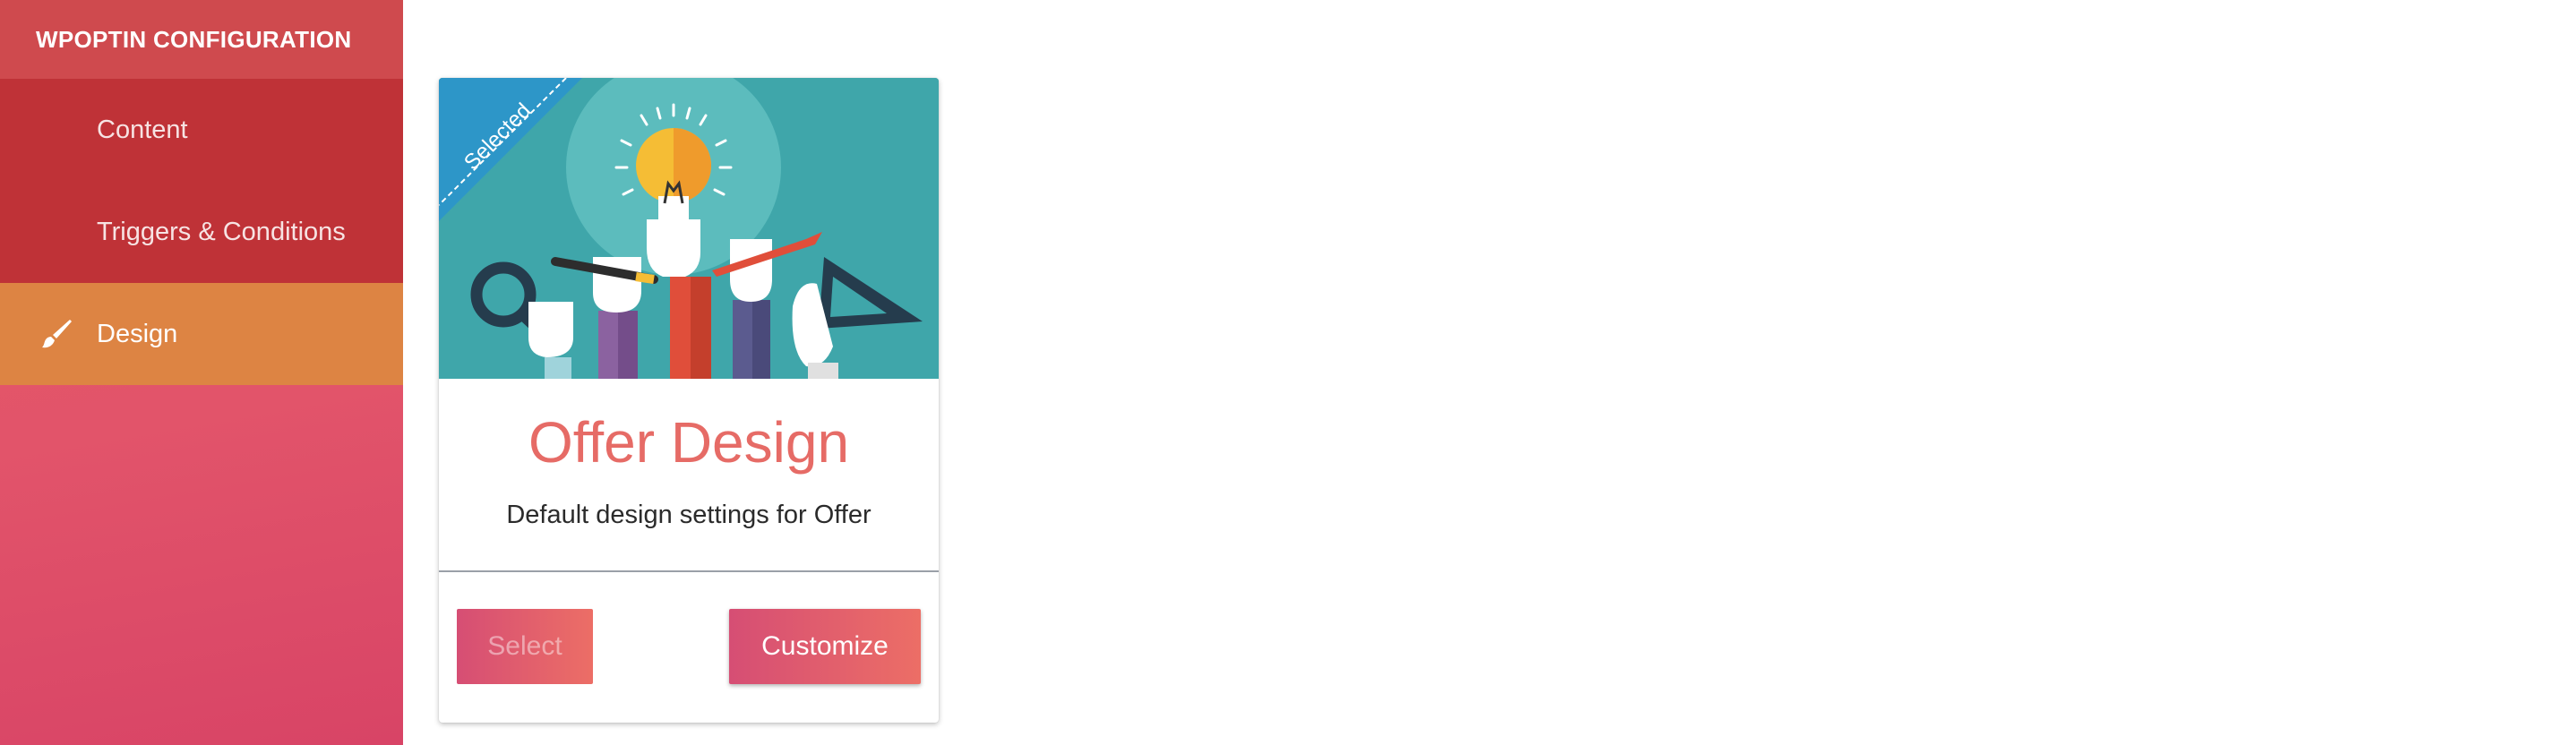  Describe the element at coordinates (221, 231) in the screenshot. I see `sidebar-item-label: Triggers & Conditions` at that location.